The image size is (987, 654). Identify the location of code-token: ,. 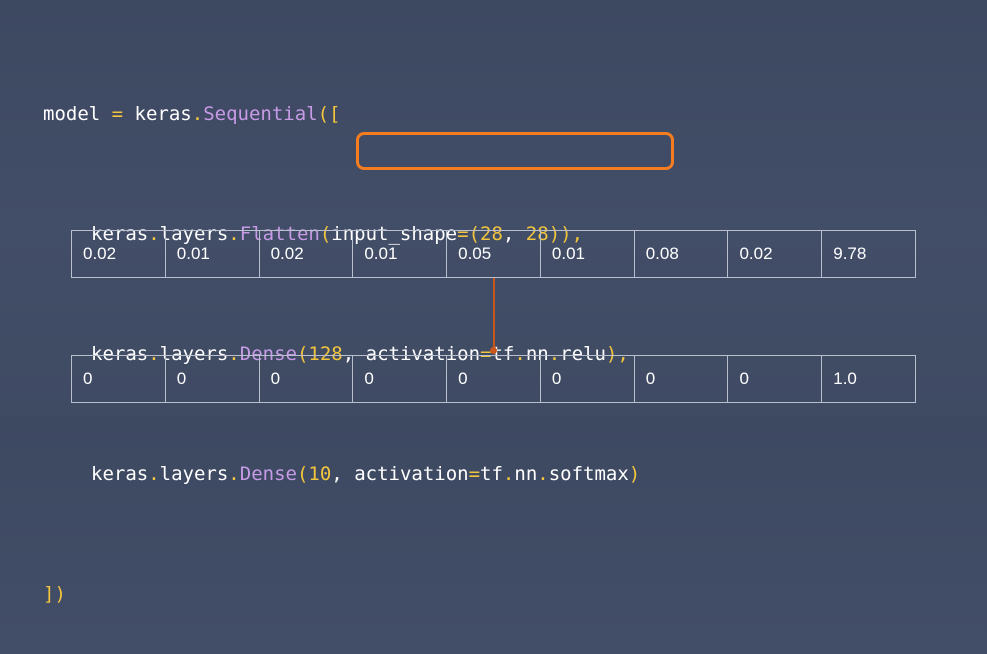
(343, 474).